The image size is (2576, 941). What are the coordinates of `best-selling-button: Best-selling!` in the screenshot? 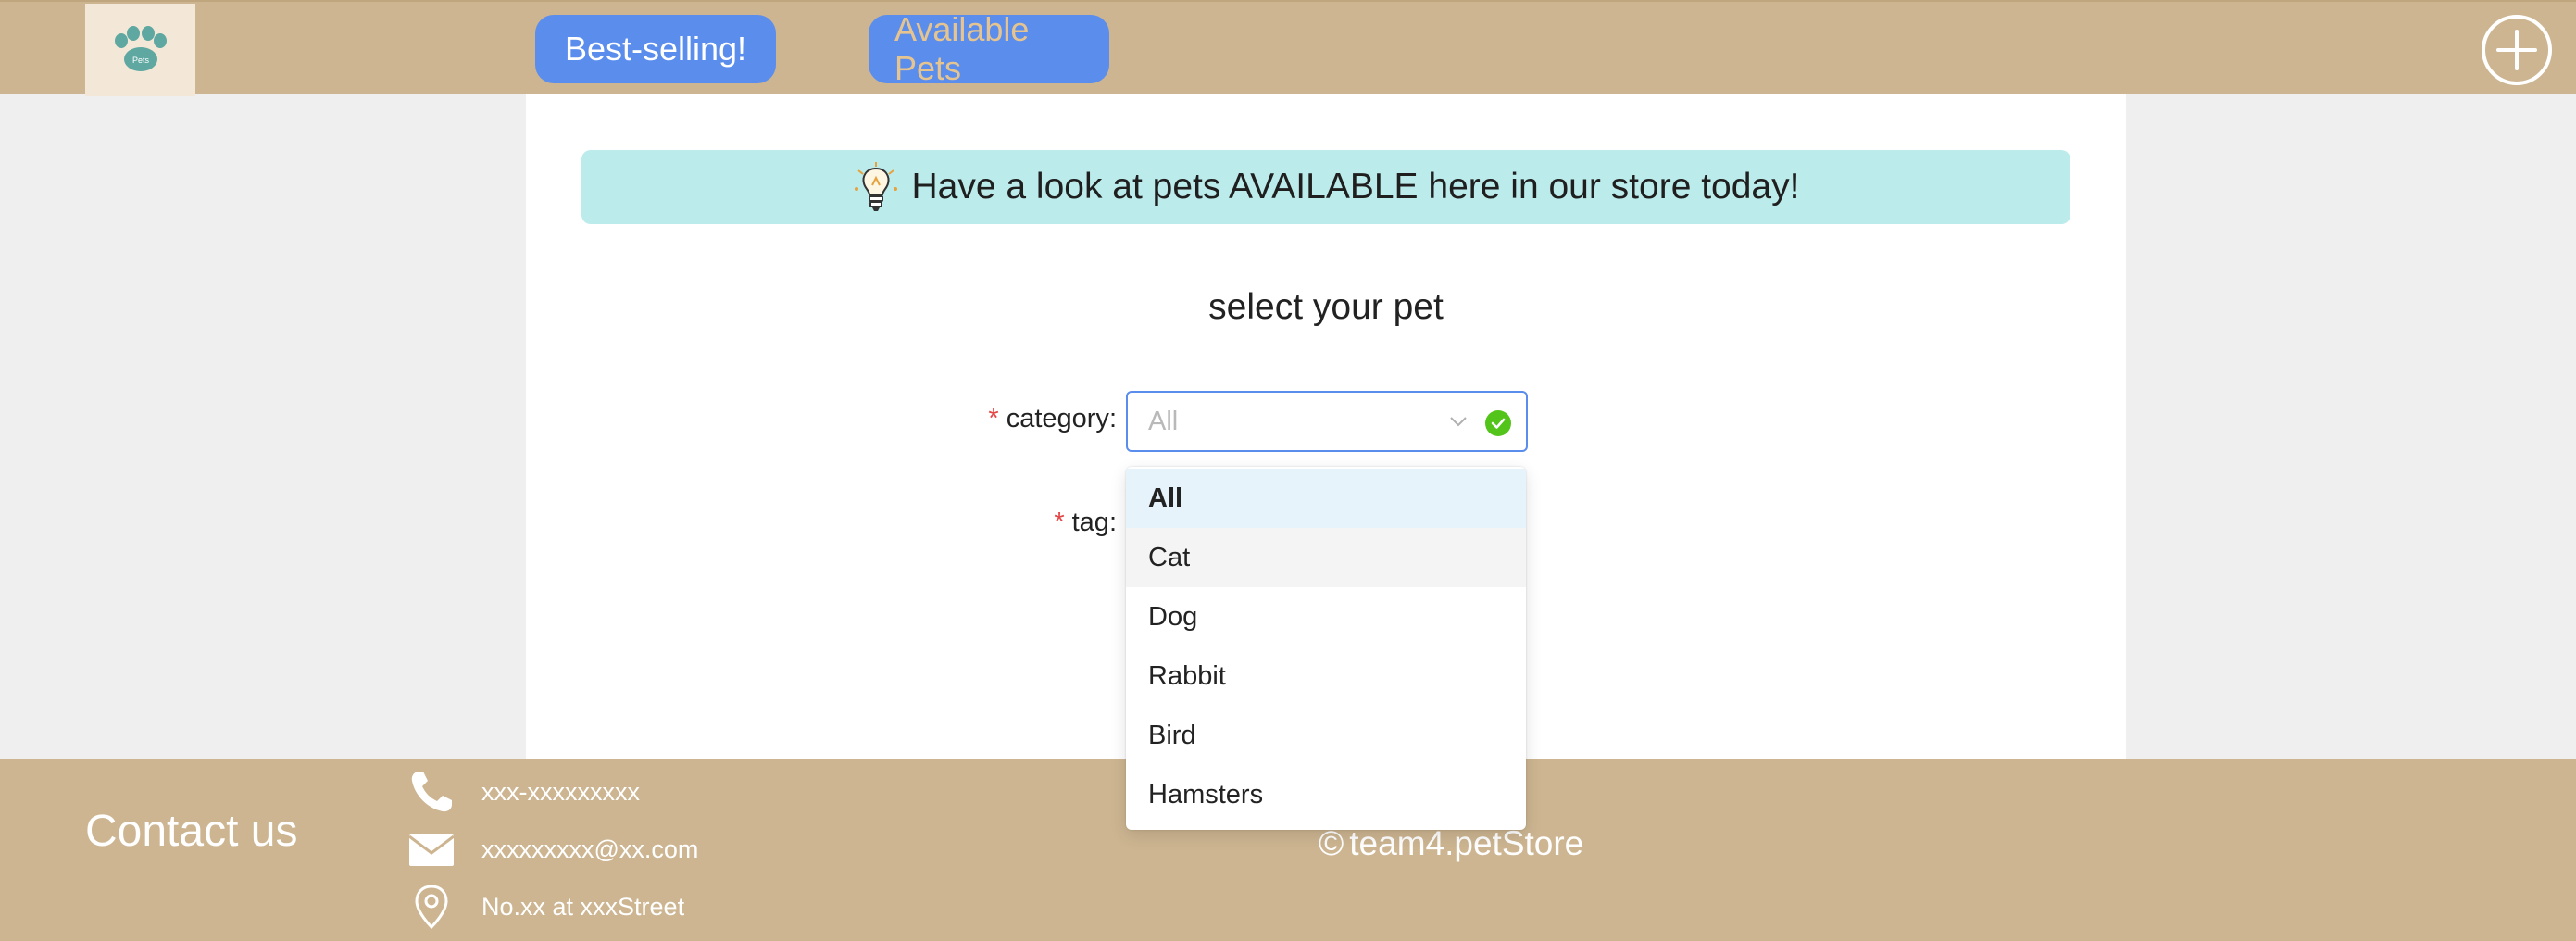 It's located at (655, 49).